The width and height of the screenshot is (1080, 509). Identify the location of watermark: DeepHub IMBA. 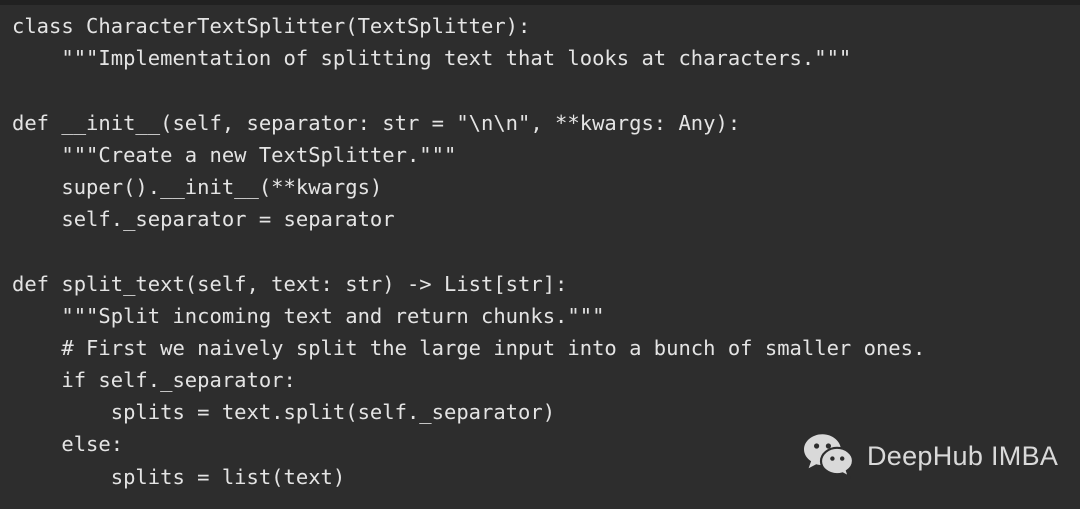
(930, 456).